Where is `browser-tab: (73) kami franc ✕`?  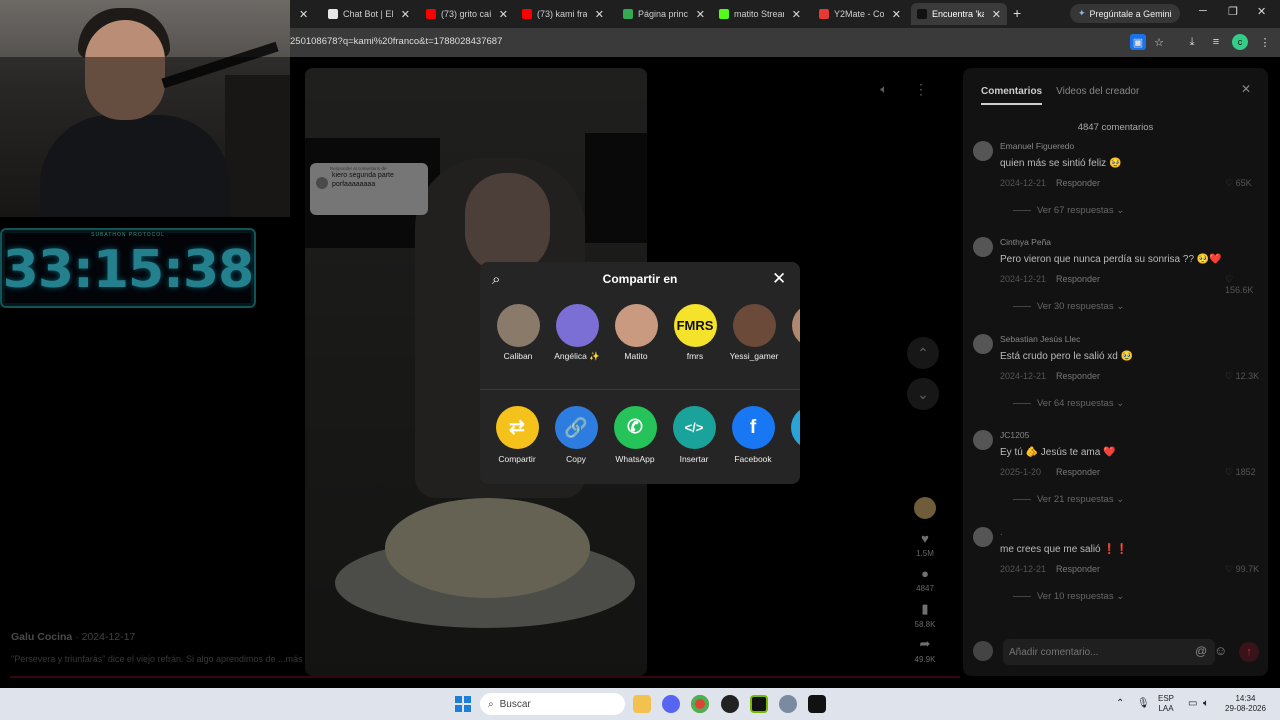
browser-tab: (73) kami franc ✕ is located at coordinates (563, 14).